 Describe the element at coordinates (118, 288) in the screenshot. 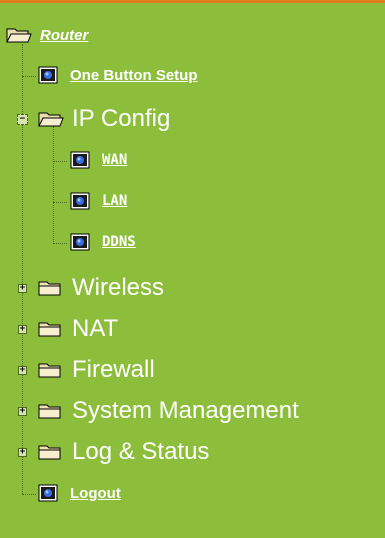

I see `wireless-label: Wireless` at that location.